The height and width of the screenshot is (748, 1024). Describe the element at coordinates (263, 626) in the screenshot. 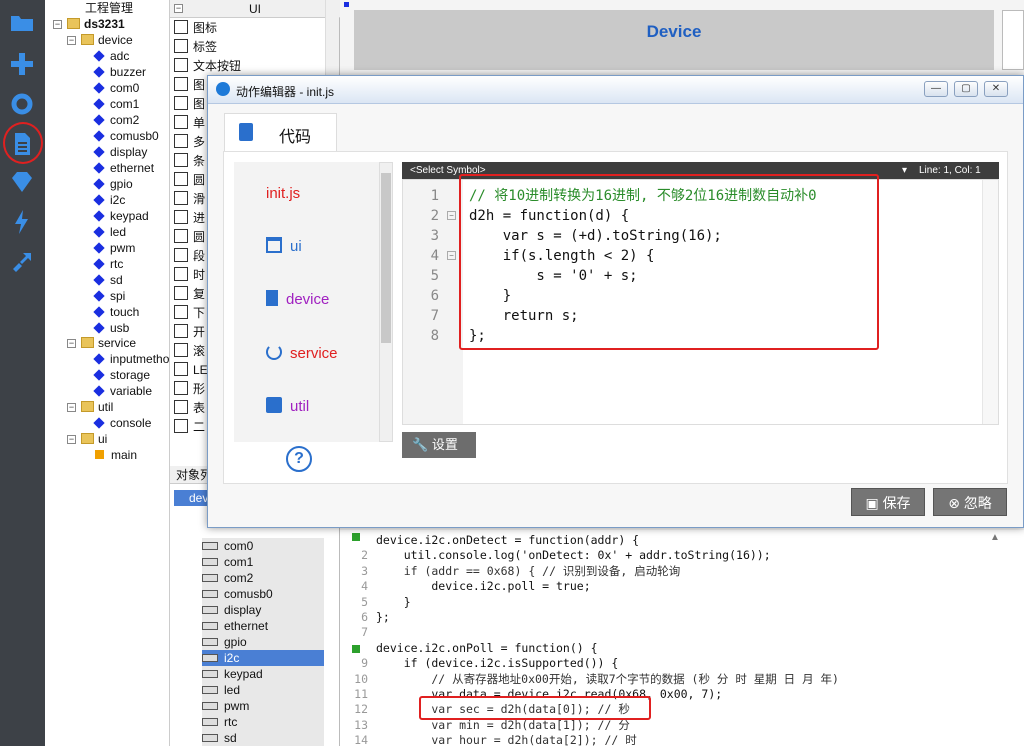

I see `object-item-ethernet: ethernet` at that location.